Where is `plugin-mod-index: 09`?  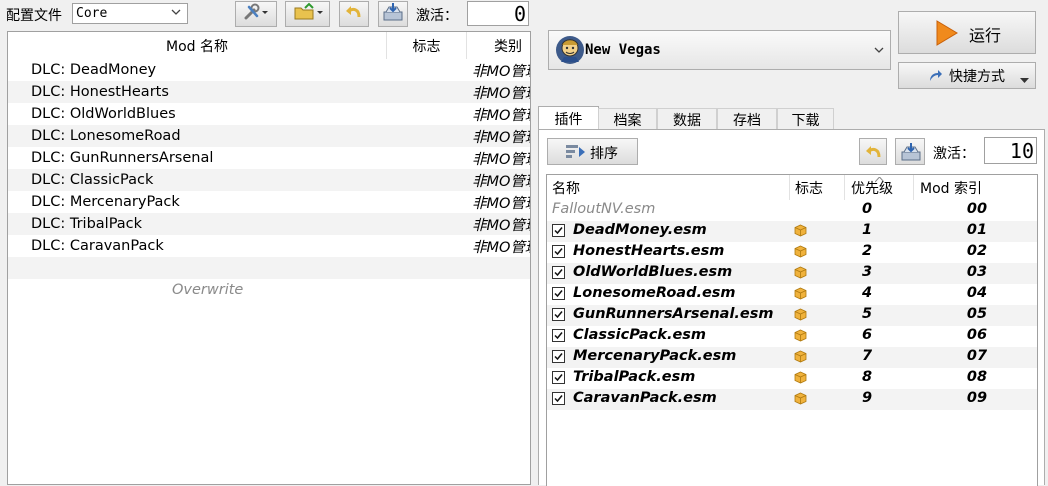
plugin-mod-index: 09 is located at coordinates (977, 398).